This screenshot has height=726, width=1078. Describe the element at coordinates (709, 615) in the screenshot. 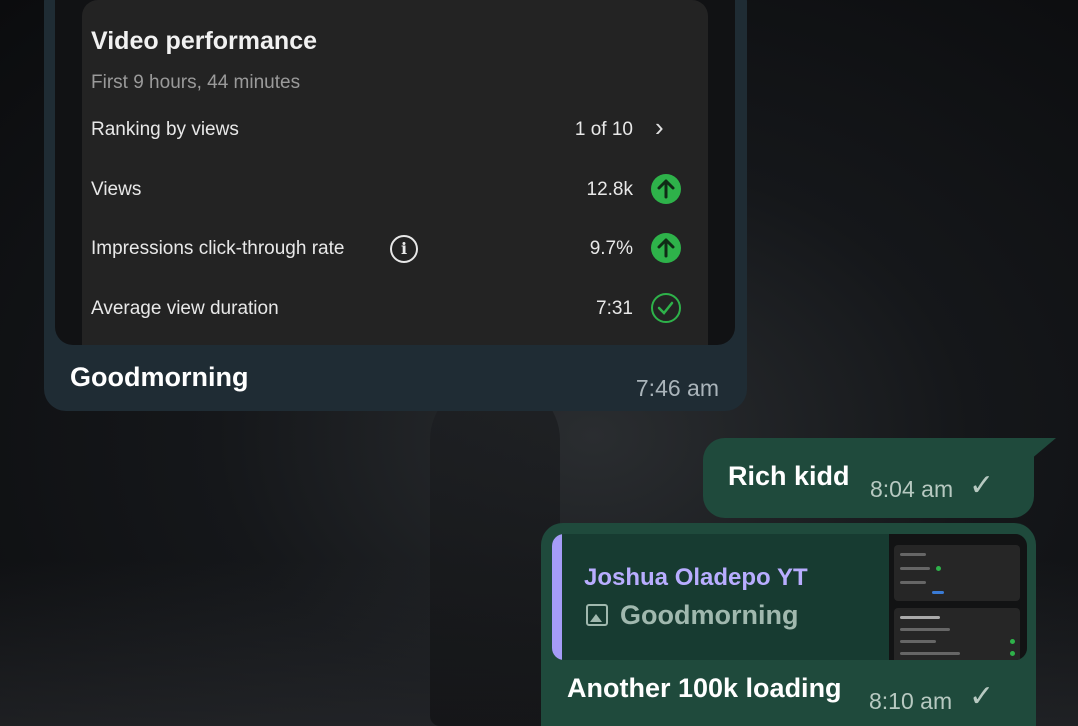

I see `quoted-text: Goodmorning` at that location.